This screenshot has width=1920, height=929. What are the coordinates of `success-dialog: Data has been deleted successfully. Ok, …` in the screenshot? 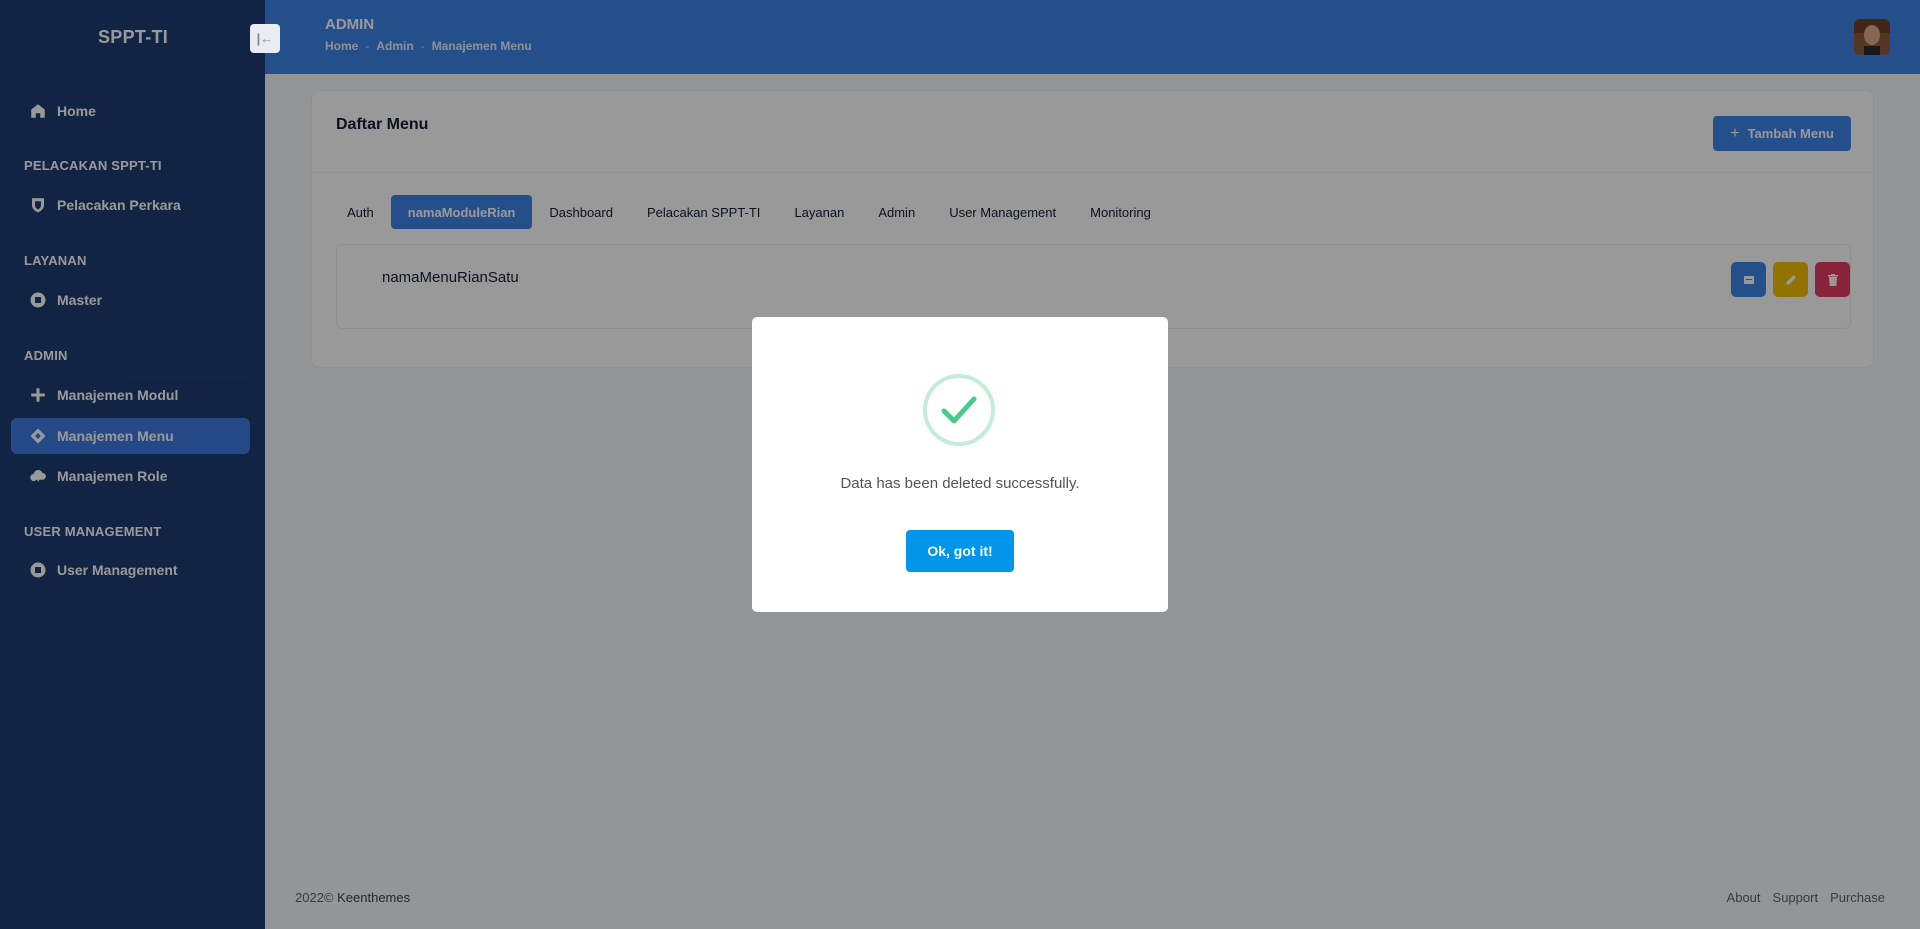 It's located at (960, 464).